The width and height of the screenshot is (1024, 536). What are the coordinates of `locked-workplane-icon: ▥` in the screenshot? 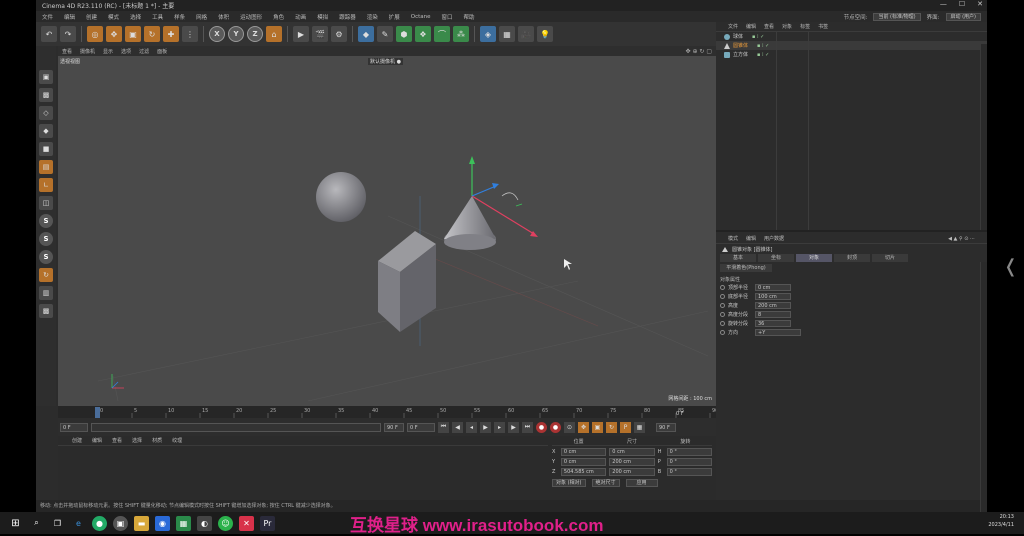 It's located at (46, 293).